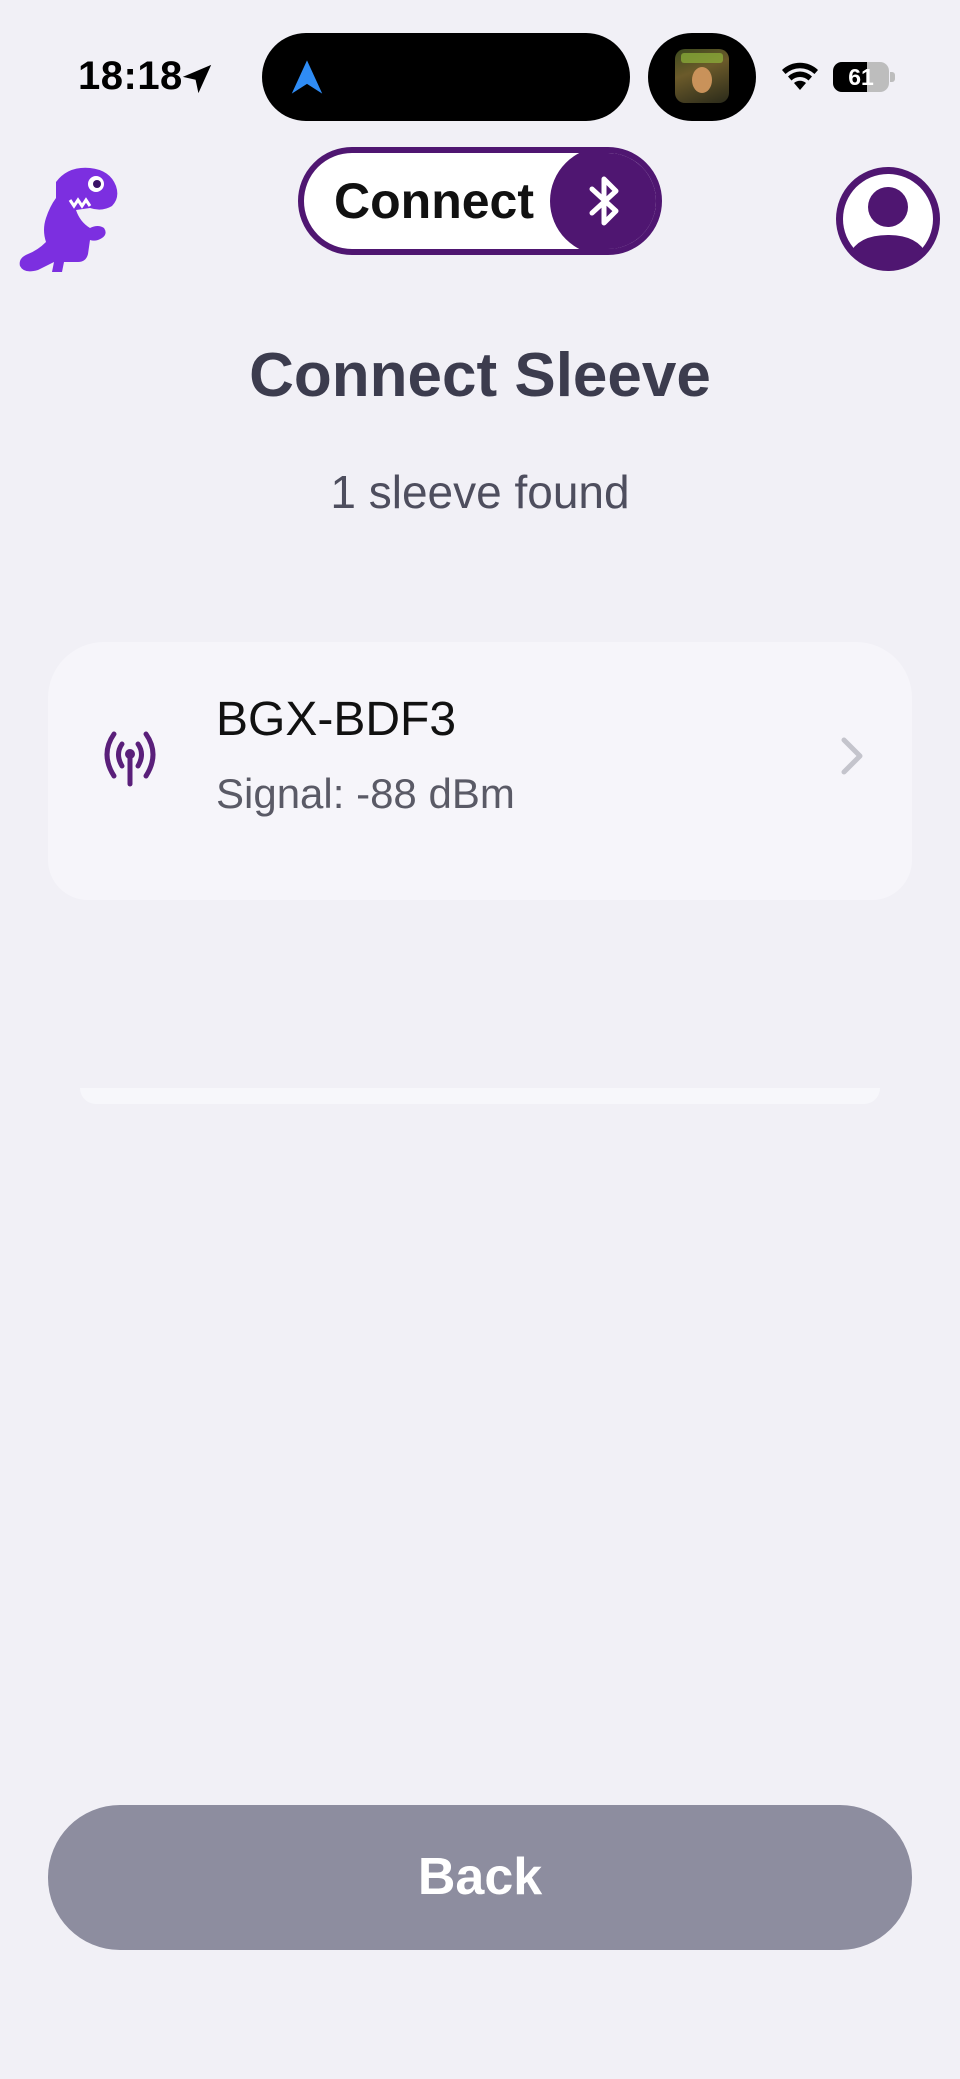  What do you see at coordinates (365, 793) in the screenshot?
I see `device-signal: Signal: -88 dBm` at bounding box center [365, 793].